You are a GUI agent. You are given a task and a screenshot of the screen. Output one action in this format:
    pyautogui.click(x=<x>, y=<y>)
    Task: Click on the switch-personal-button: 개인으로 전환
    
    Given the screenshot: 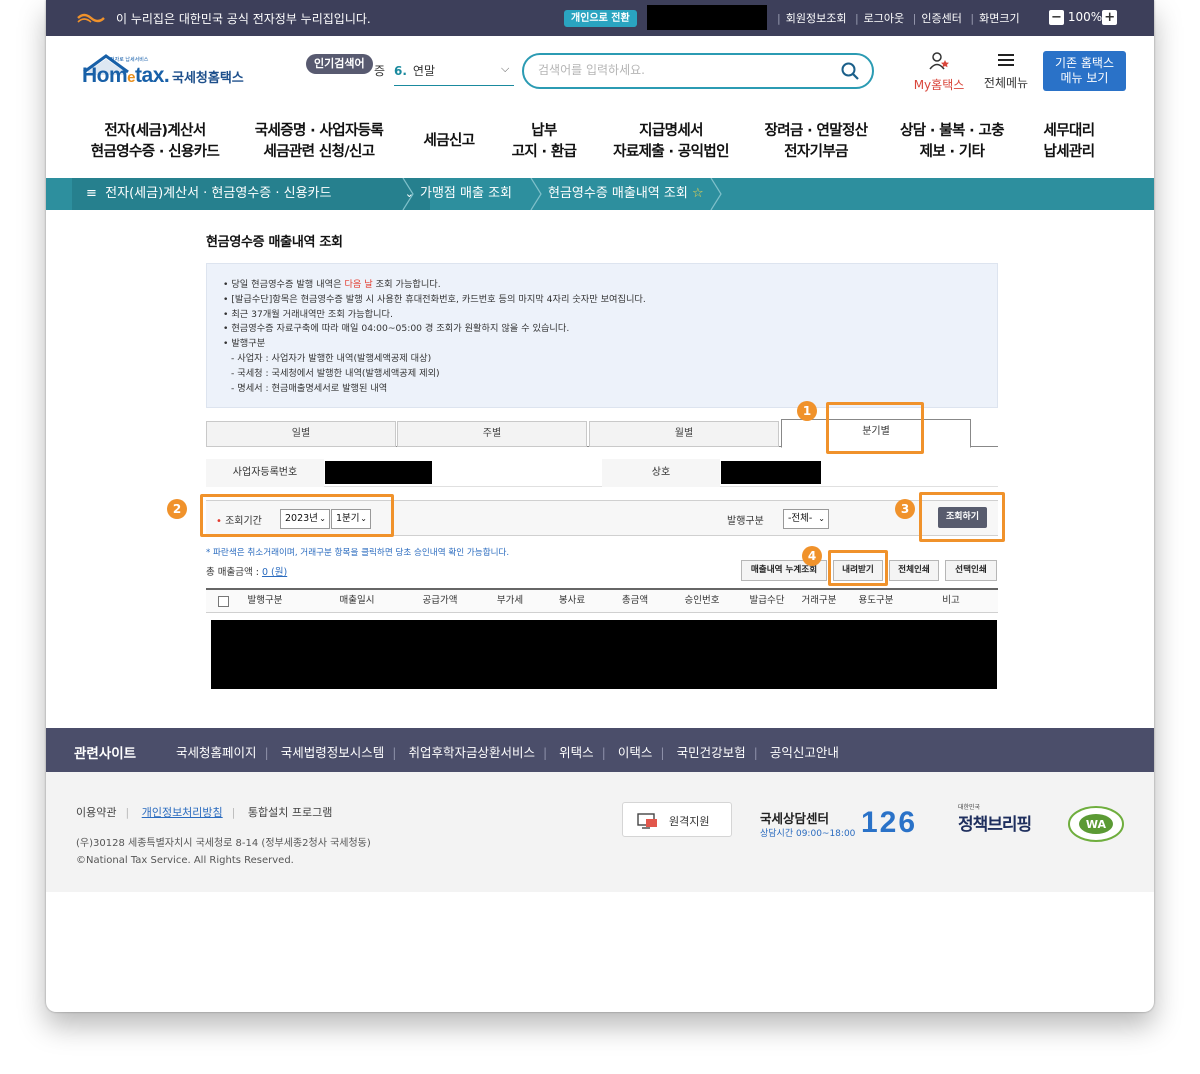 What is the action you would take?
    pyautogui.click(x=600, y=18)
    